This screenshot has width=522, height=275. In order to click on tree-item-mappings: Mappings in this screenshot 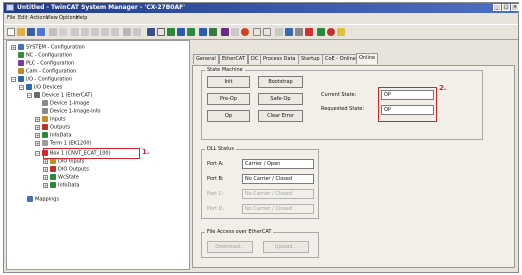, I will do `click(43, 199)`.